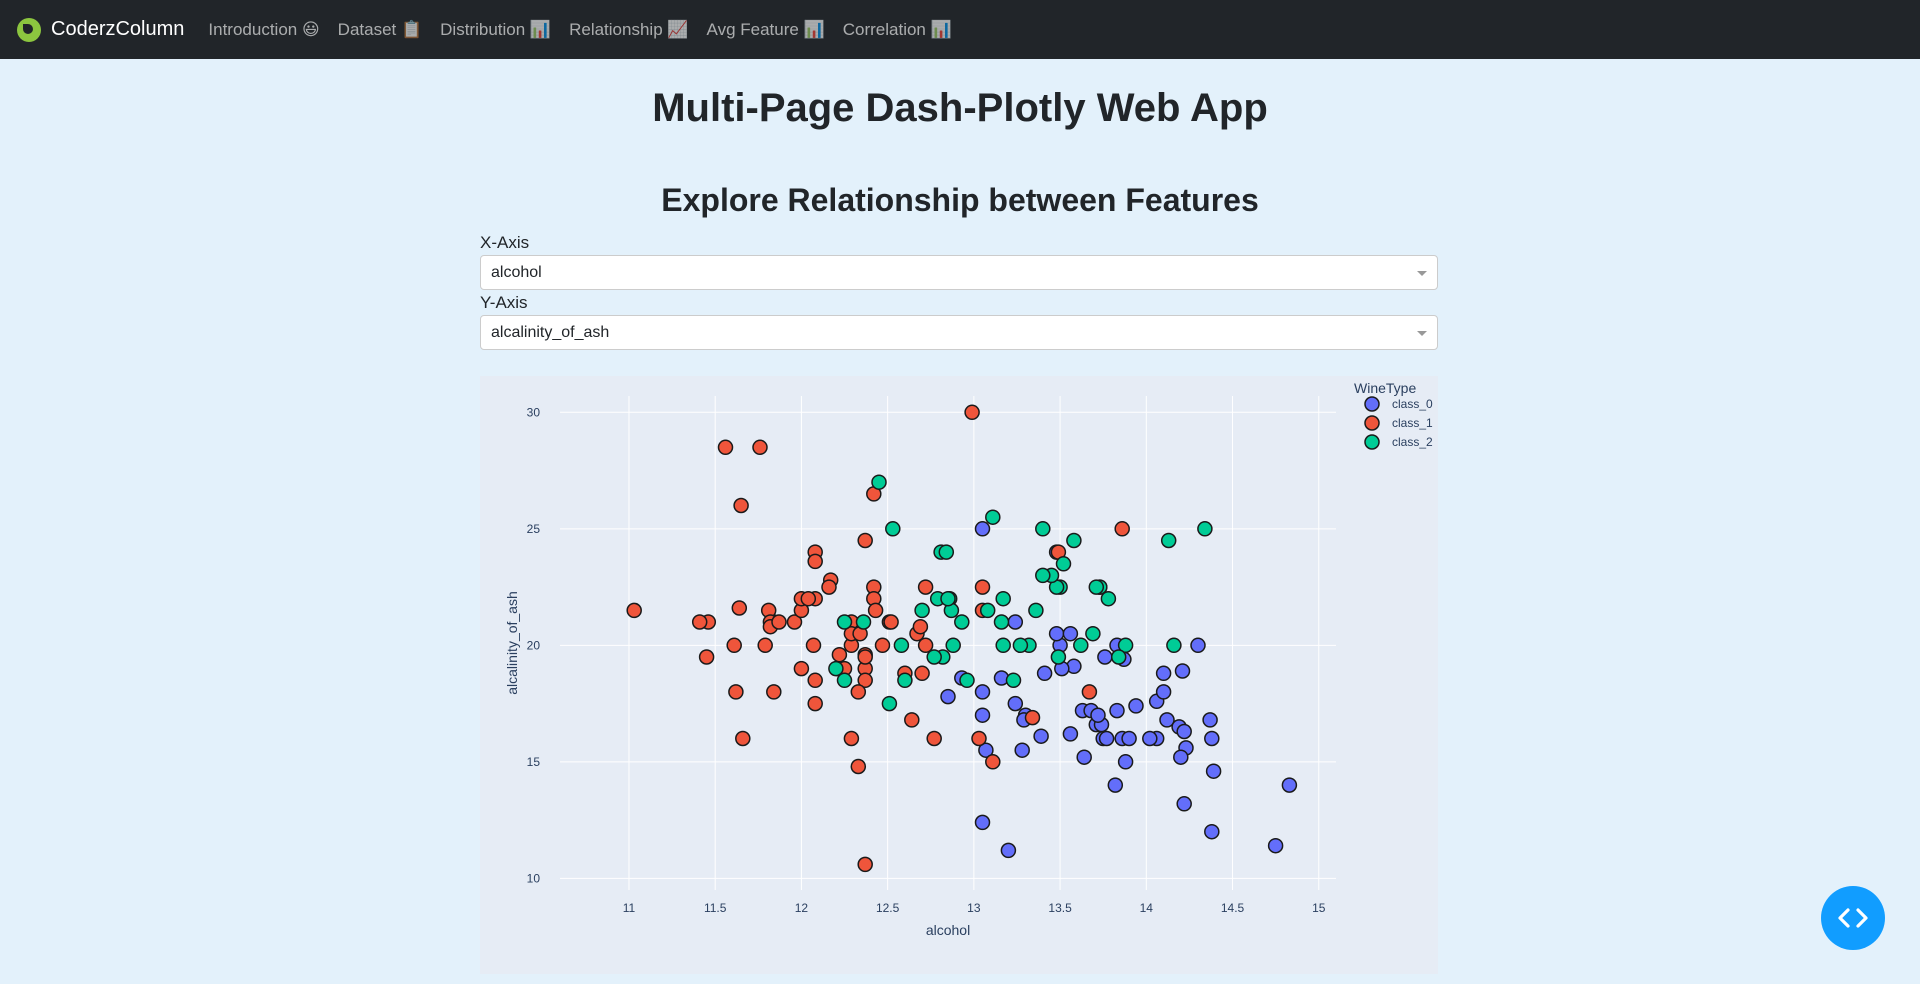  I want to click on x-tick-label: 11.5, so click(715, 908).